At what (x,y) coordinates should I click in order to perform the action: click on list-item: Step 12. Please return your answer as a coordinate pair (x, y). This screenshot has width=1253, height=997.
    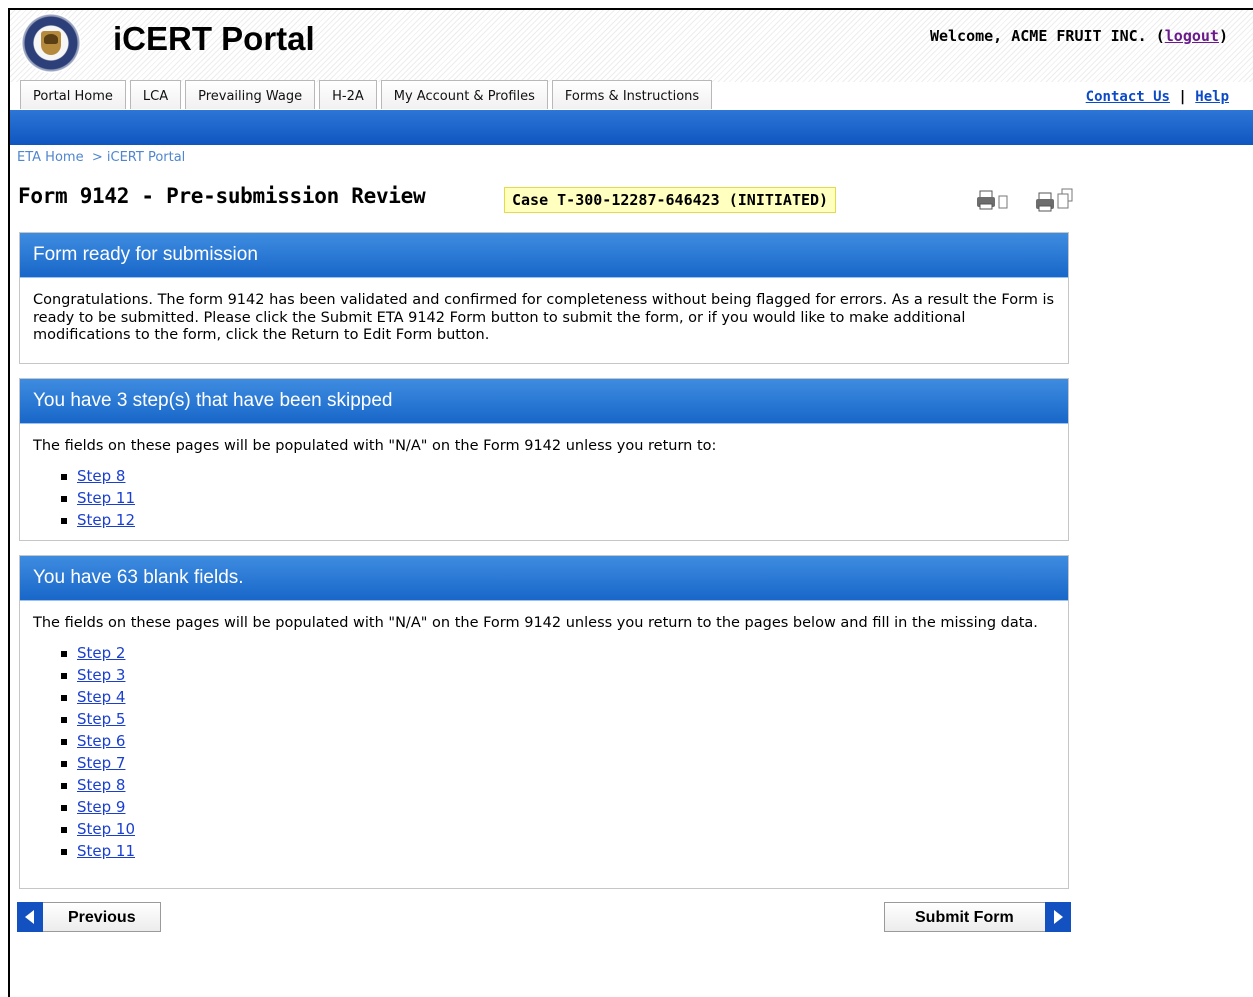
    Looking at the image, I should click on (558, 520).